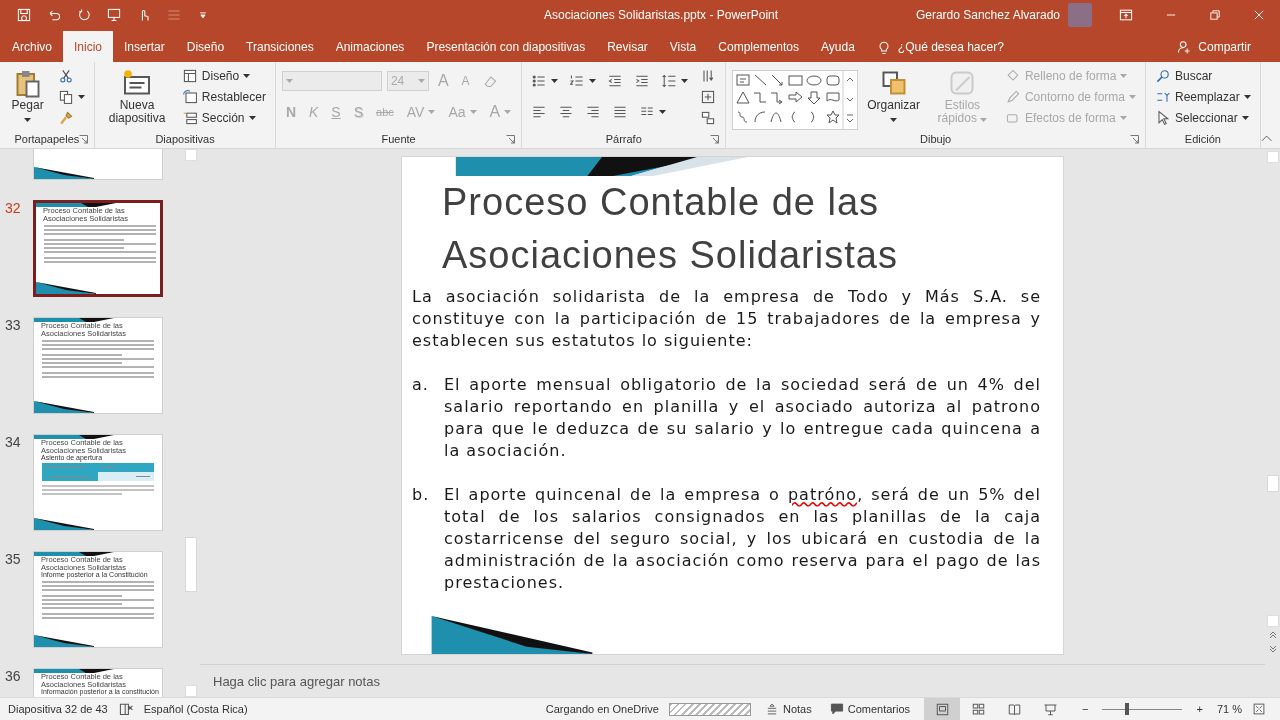  I want to click on ribbon-button: Diseño, so click(223, 76).